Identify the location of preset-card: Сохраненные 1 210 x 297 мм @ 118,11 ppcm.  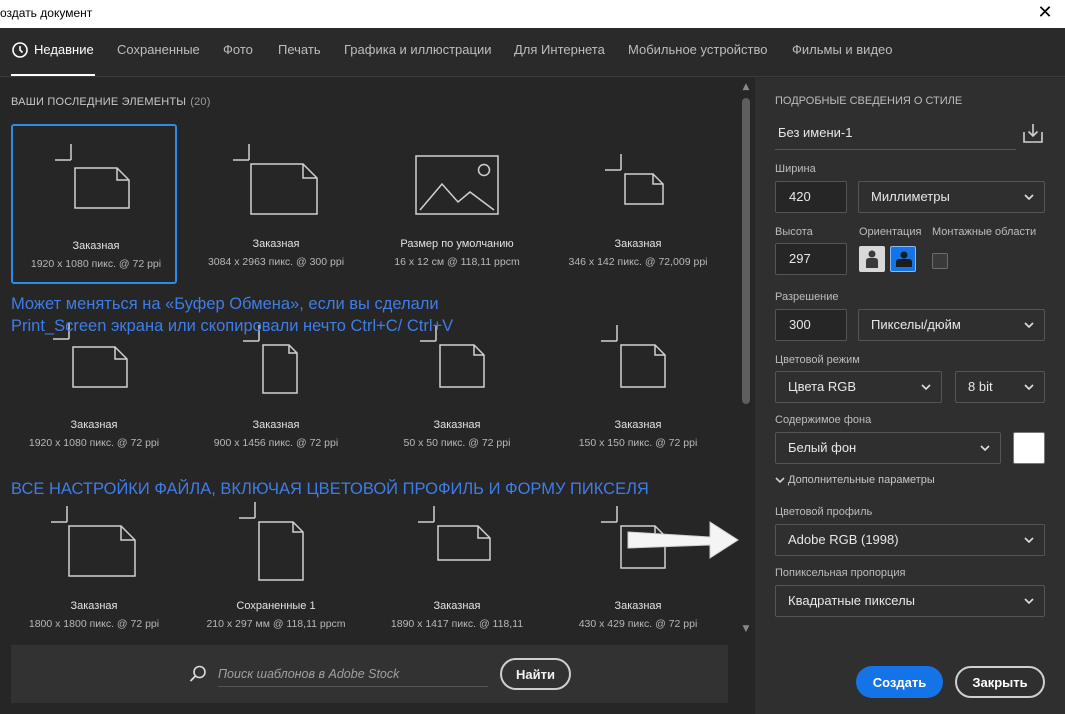
(276, 566).